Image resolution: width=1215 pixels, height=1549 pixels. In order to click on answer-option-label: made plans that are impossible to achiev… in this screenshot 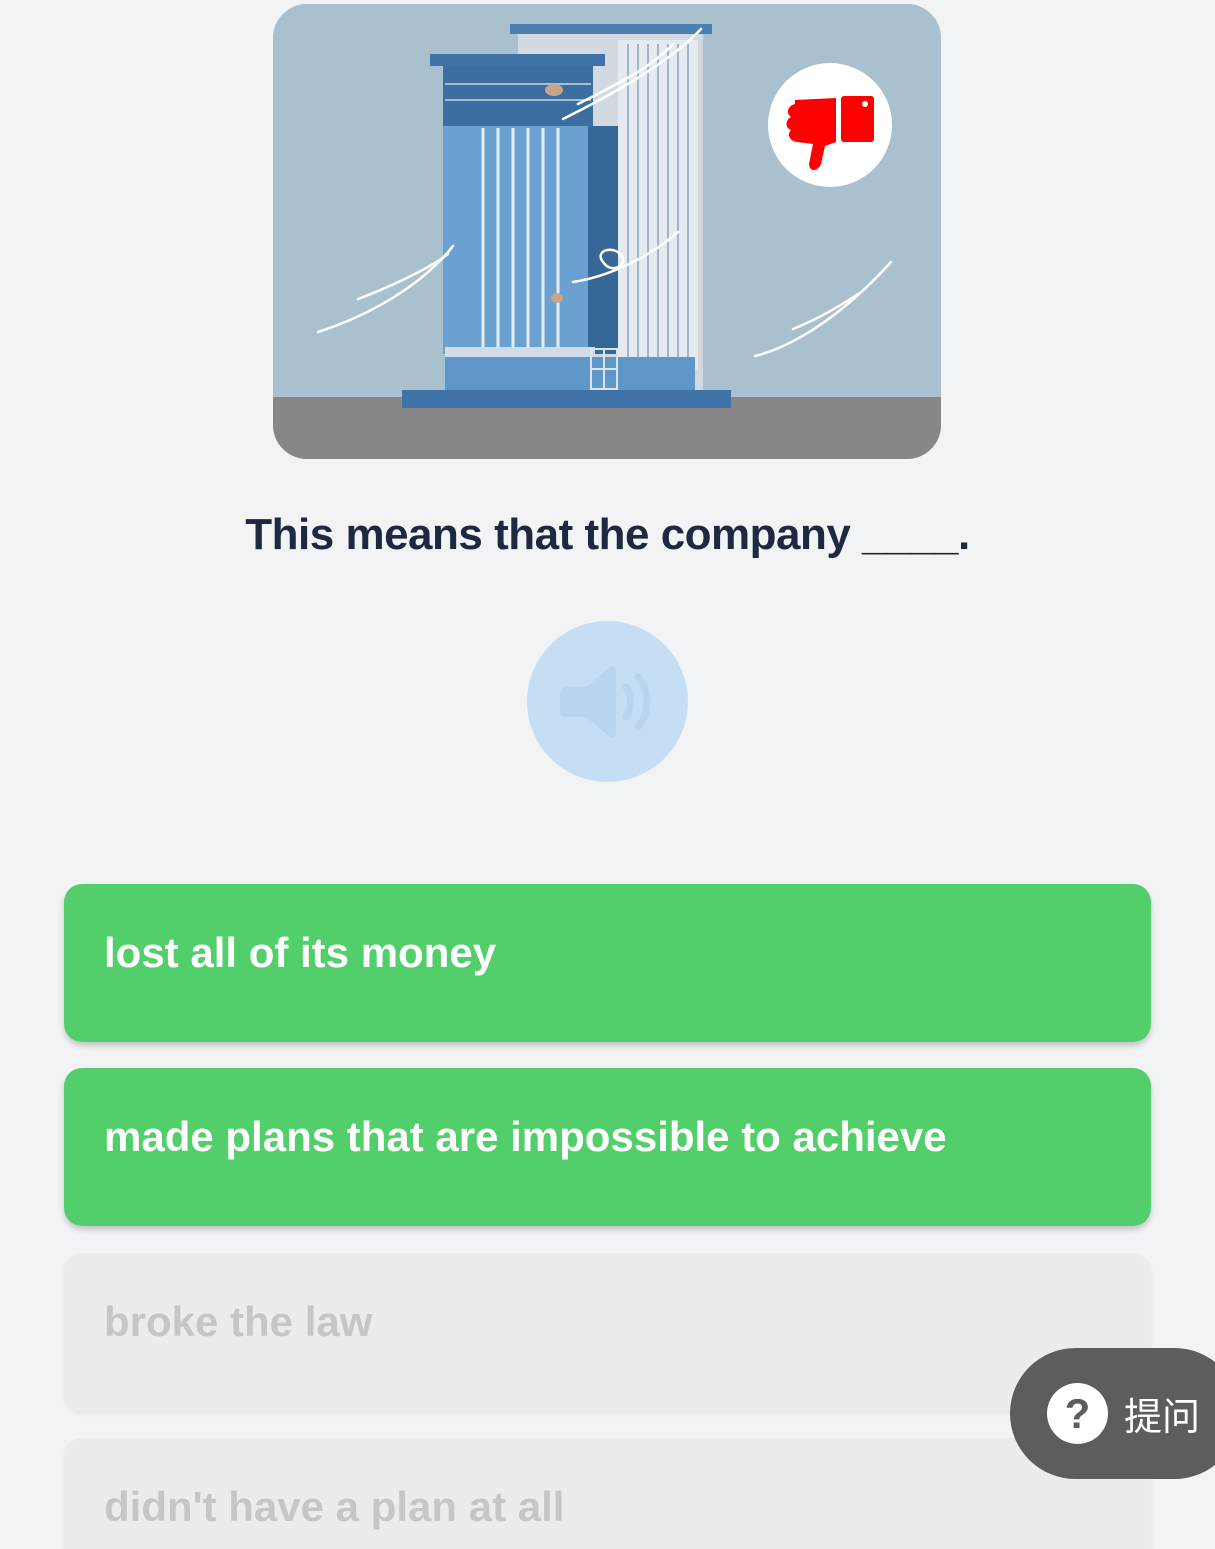, I will do `click(525, 1136)`.